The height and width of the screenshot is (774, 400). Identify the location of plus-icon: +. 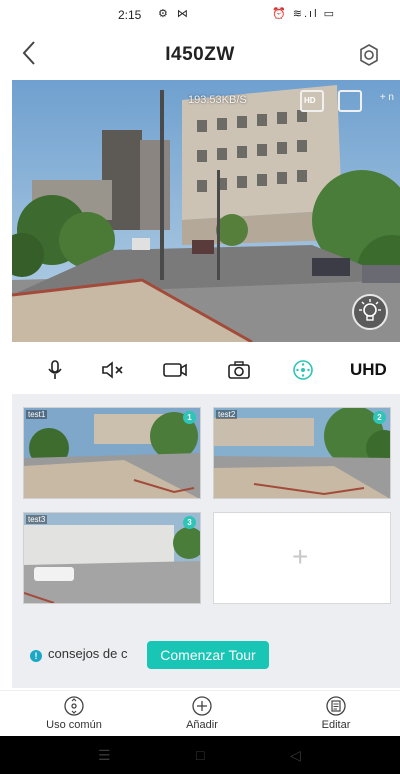
(300, 556).